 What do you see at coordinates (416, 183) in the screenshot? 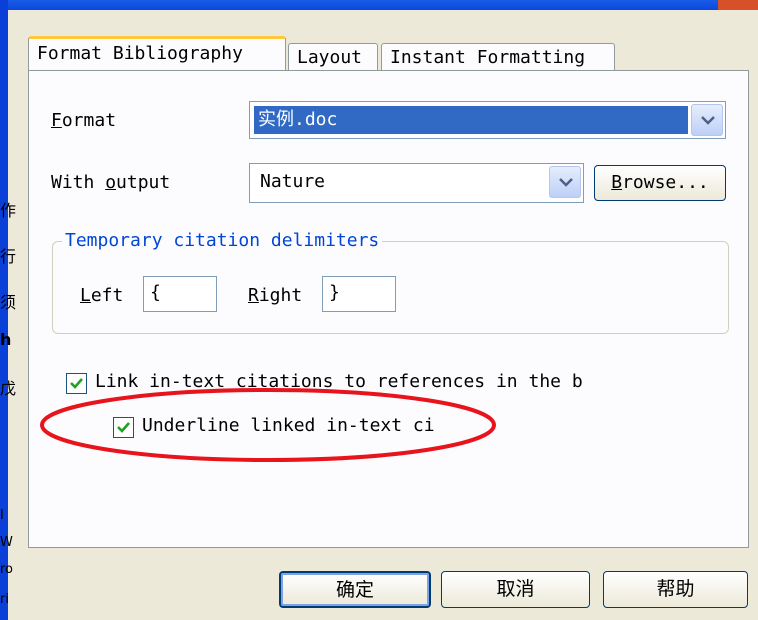
I see `output-style-dropdown: Nature` at bounding box center [416, 183].